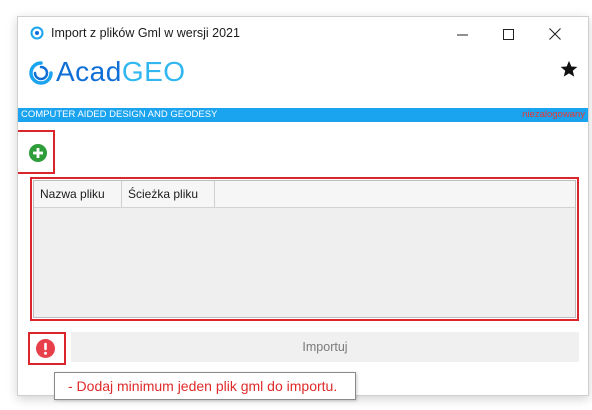 This screenshot has height=410, width=592. I want to click on tagline: COMPUTER AIDED DESIGN AND GEODESY, so click(119, 114).